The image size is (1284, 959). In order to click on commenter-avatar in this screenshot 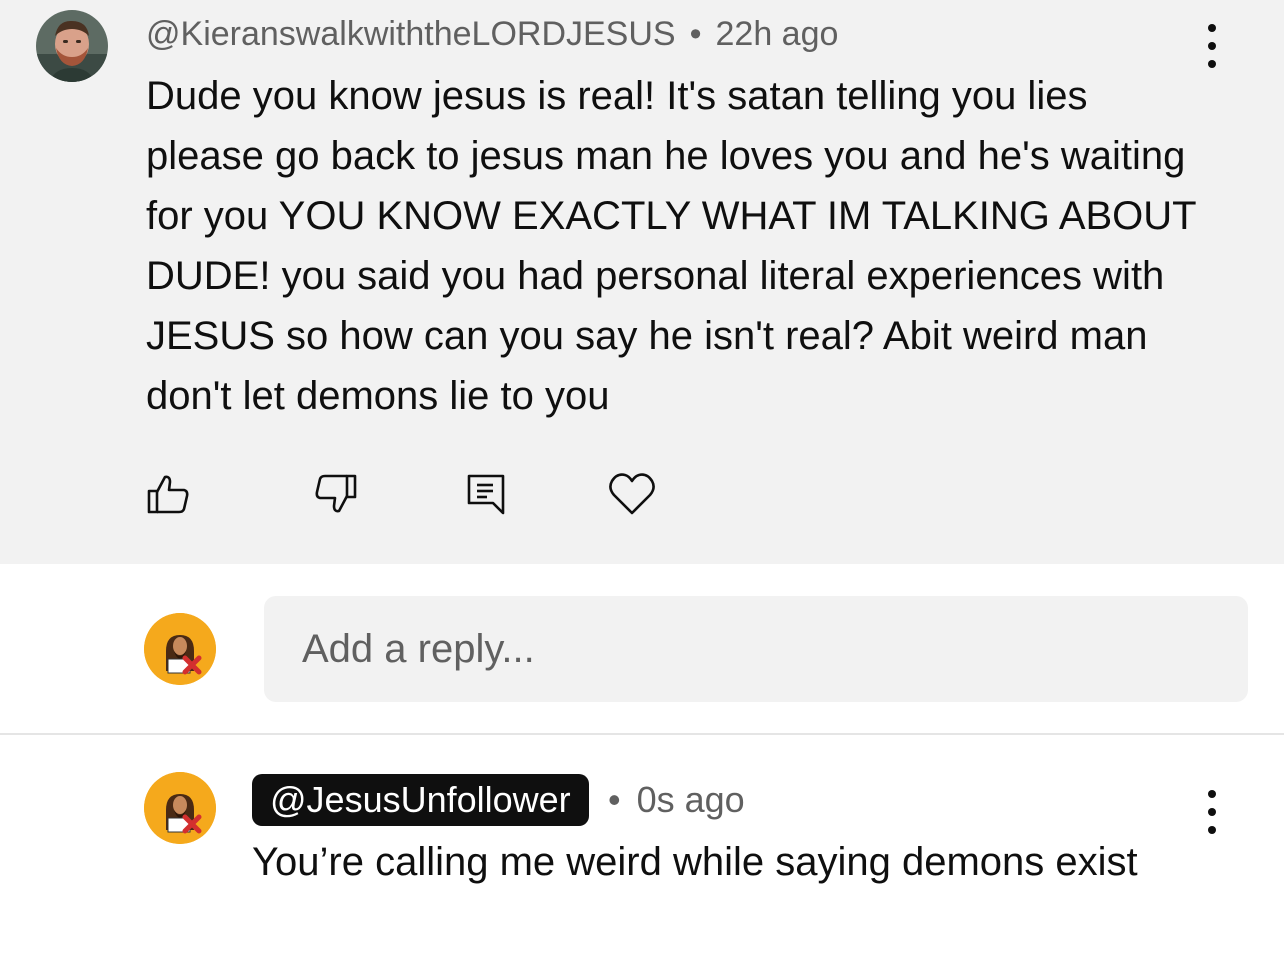, I will do `click(72, 46)`.